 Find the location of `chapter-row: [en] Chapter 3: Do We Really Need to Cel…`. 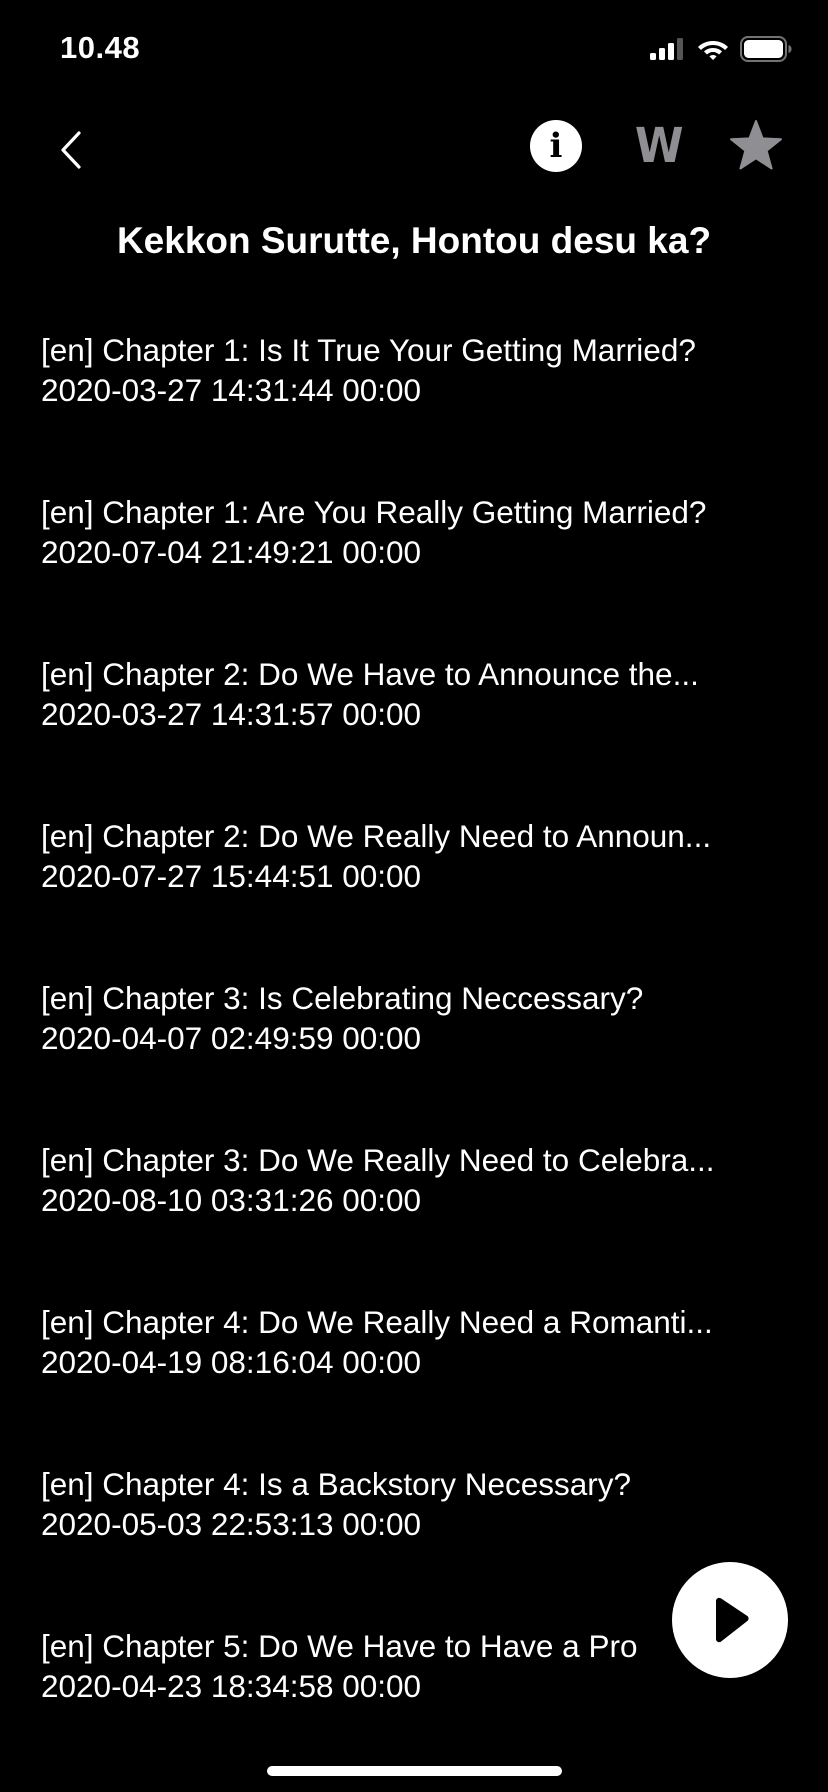

chapter-row: [en] Chapter 3: Do We Really Need to Cel… is located at coordinates (414, 1221).